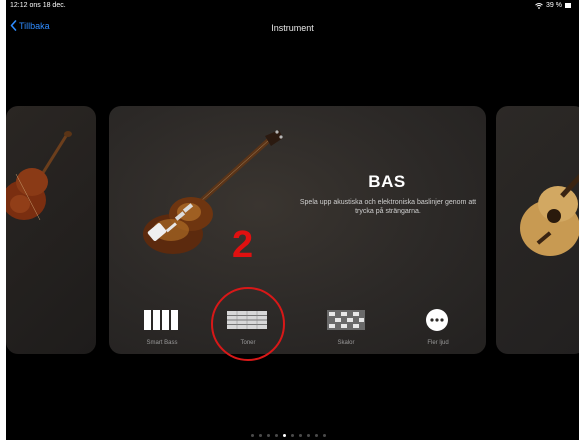 This screenshot has height=440, width=583. I want to click on more-dots-icon, so click(437, 320).